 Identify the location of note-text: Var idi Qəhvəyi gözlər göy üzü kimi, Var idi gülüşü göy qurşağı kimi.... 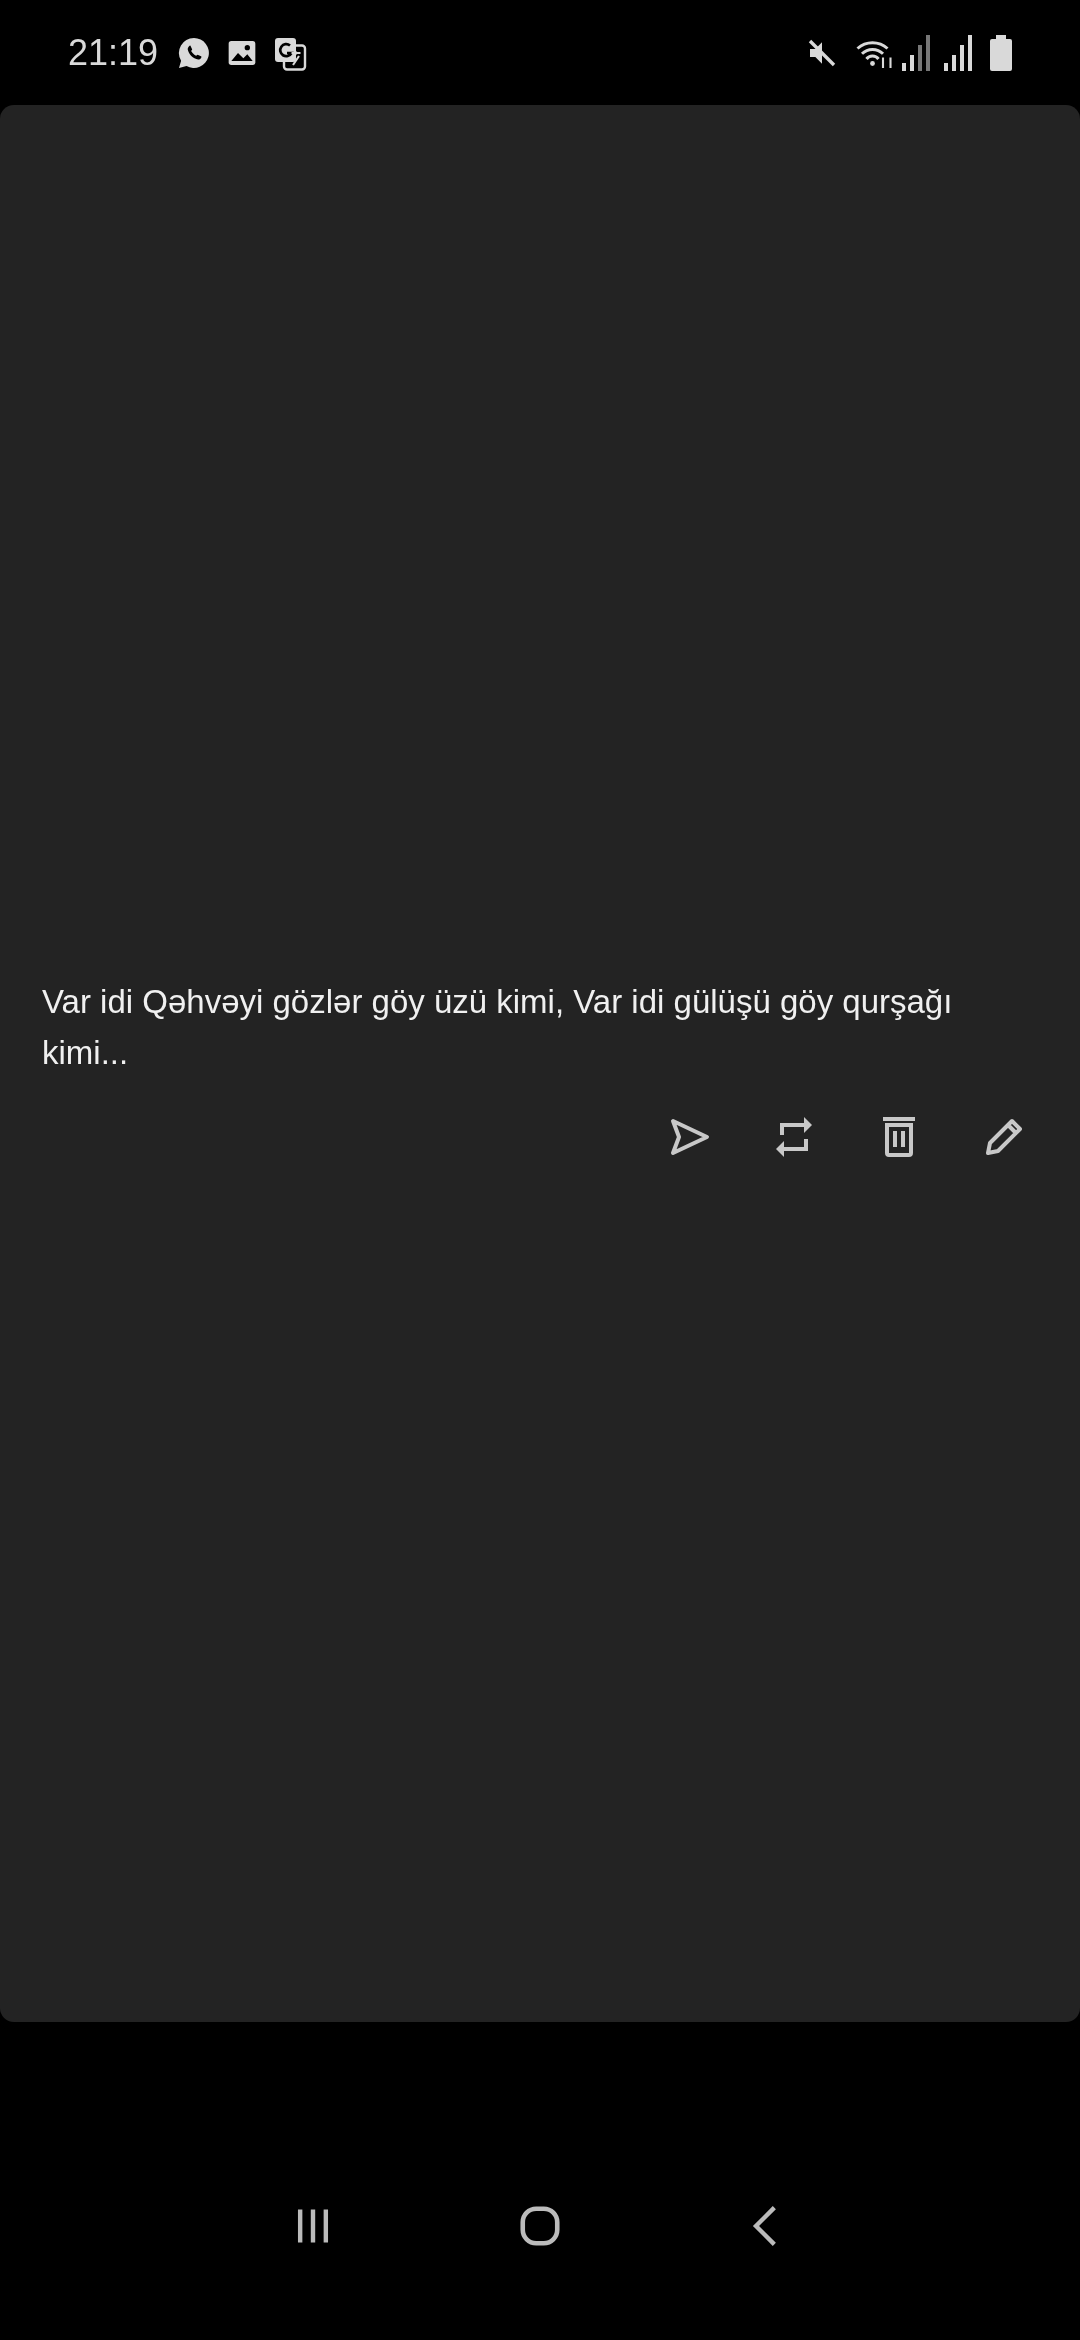
(498, 1027).